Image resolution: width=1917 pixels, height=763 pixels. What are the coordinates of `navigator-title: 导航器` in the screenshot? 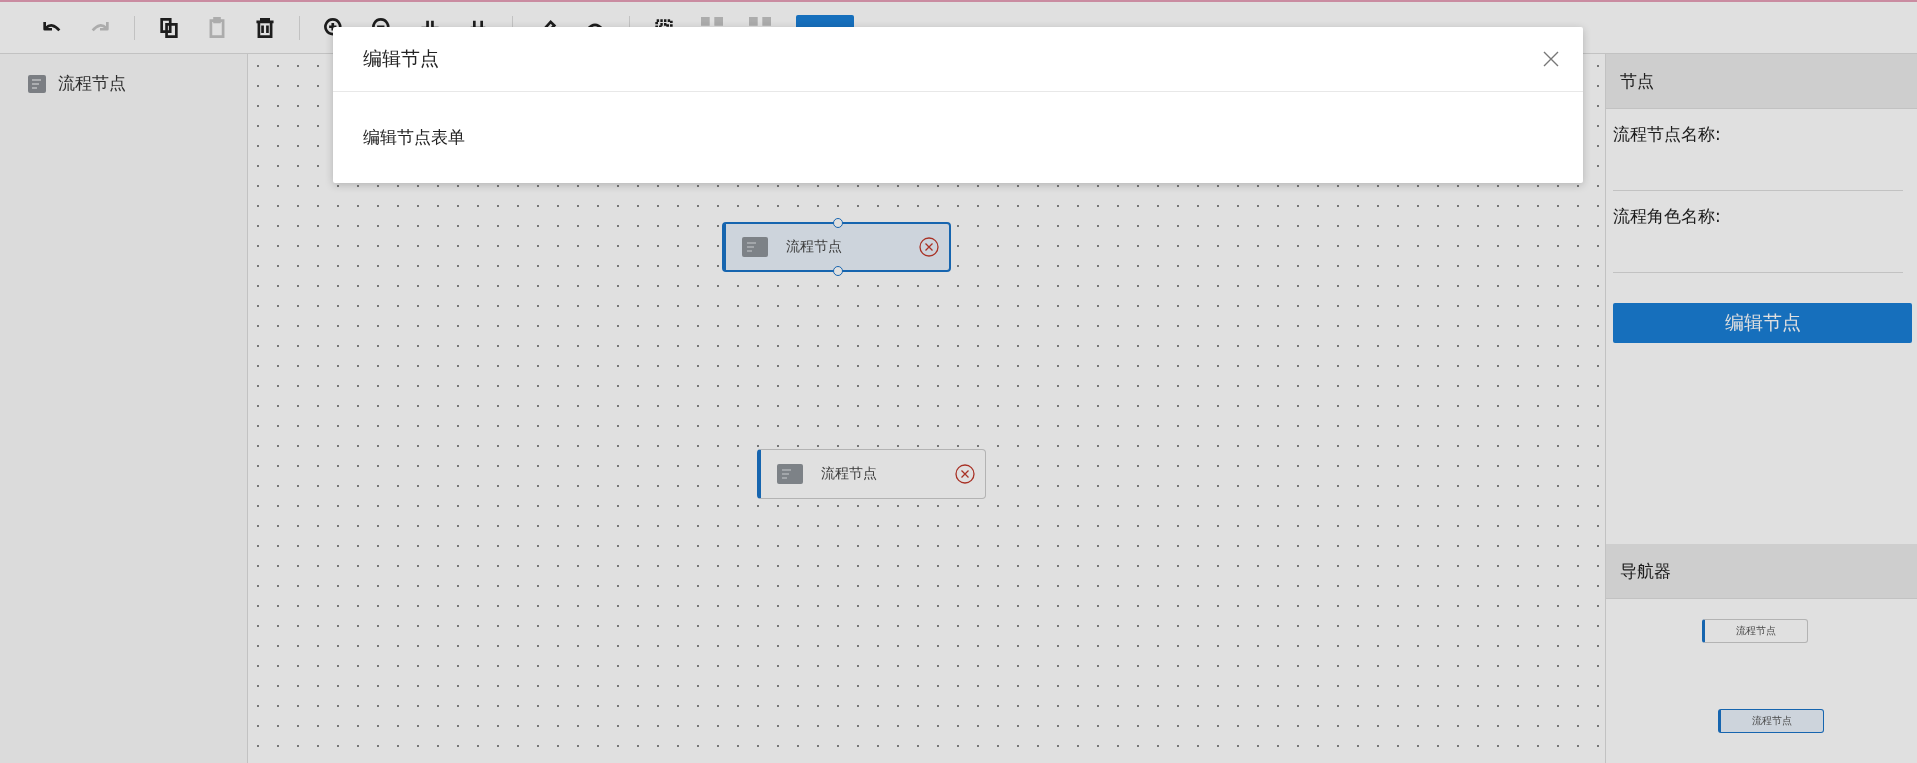 It's located at (1645, 571).